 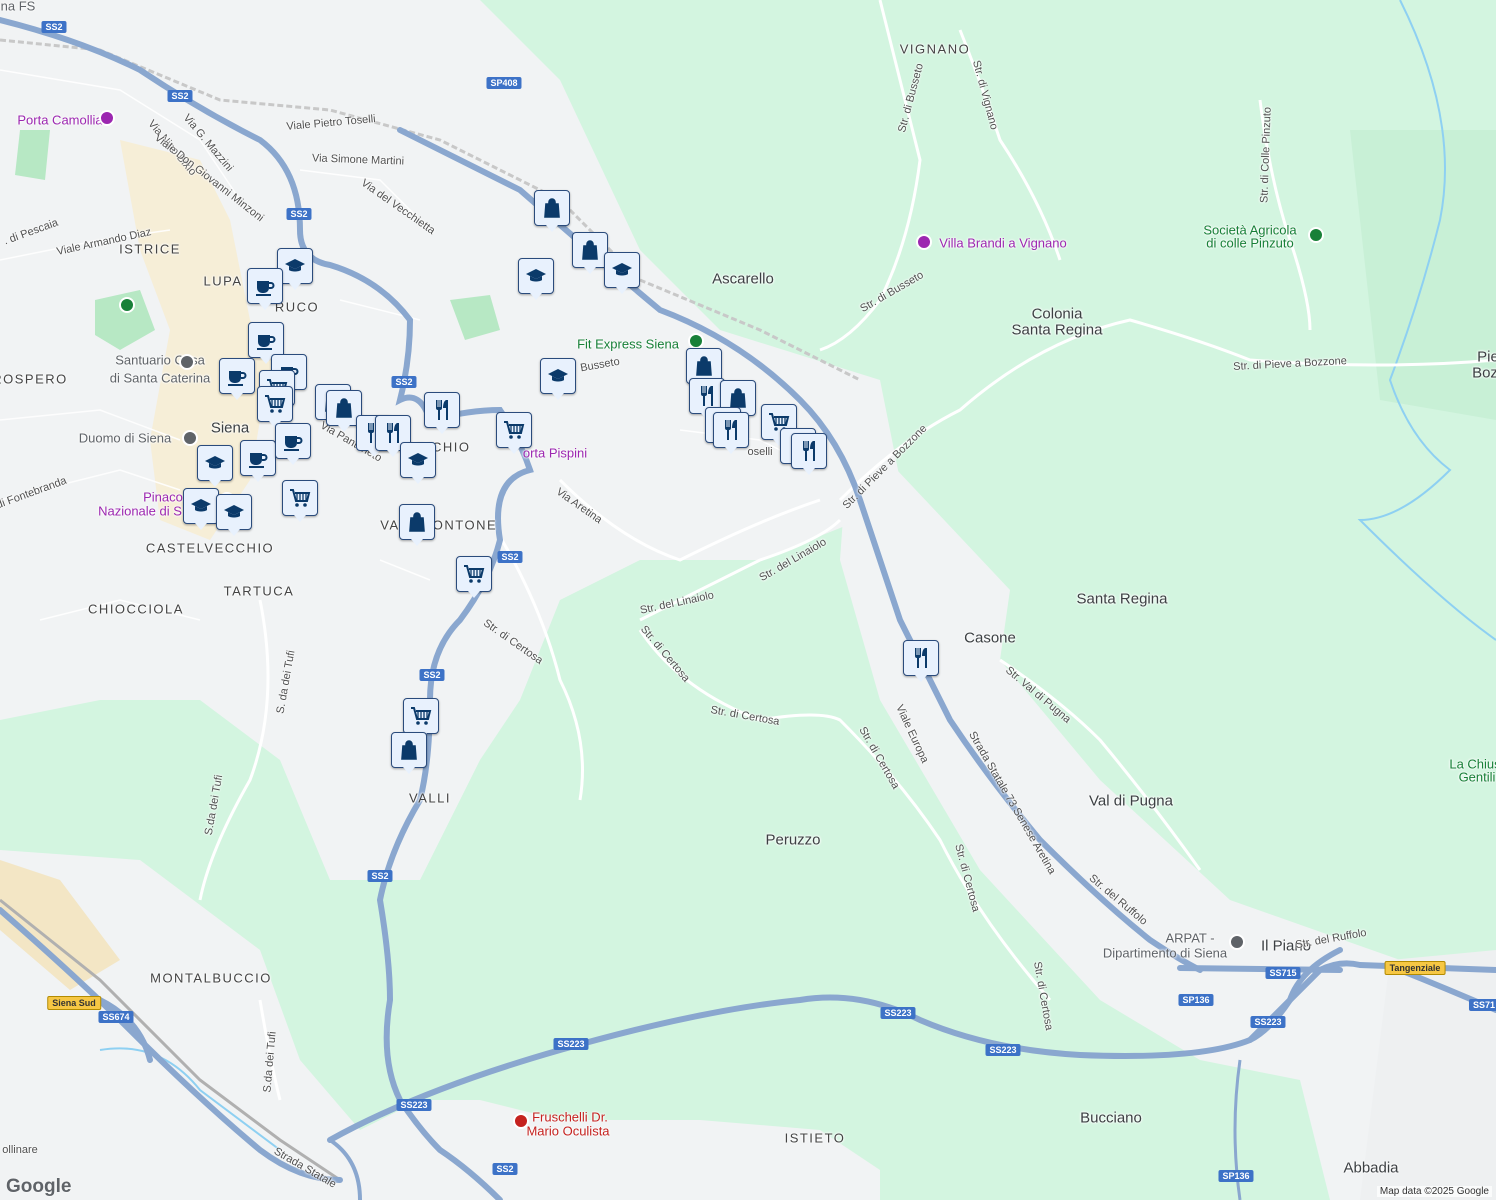 I want to click on place-label: Colonia, so click(x=1057, y=314).